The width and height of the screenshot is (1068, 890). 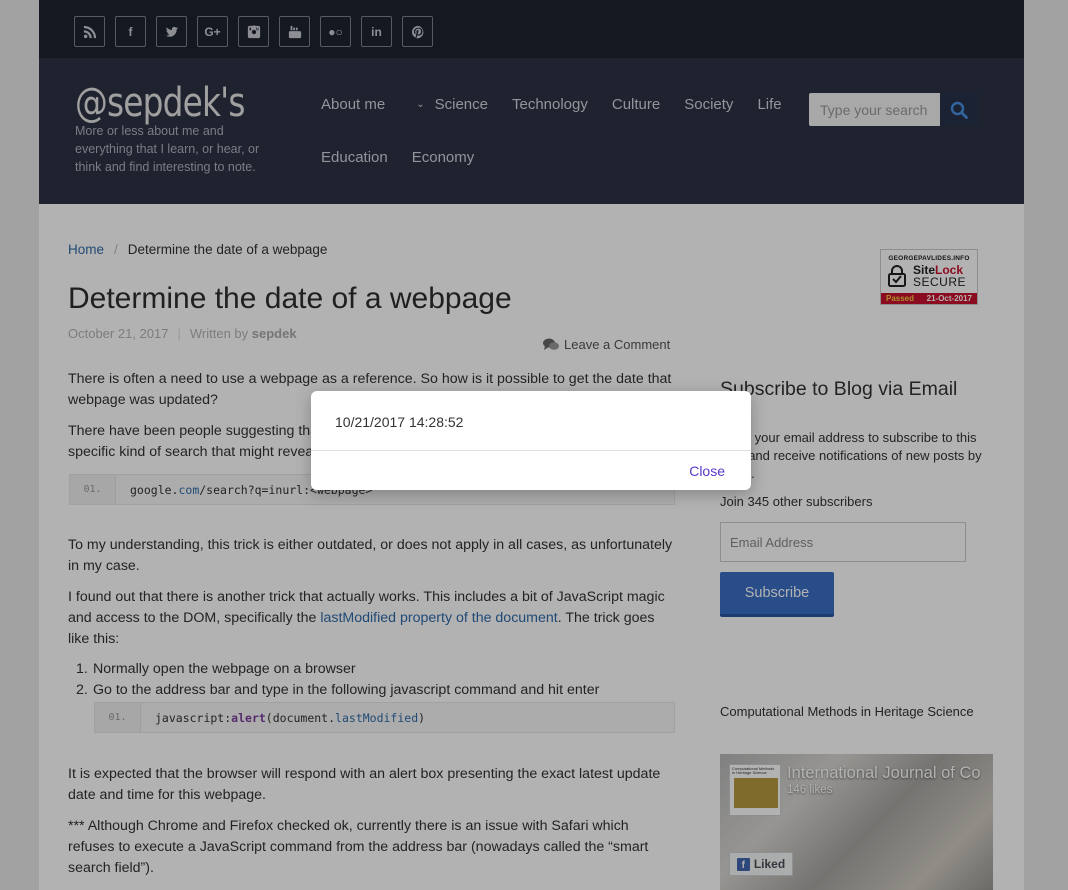 What do you see at coordinates (399, 422) in the screenshot?
I see `alert-message: 10/21/2017 14:28:52` at bounding box center [399, 422].